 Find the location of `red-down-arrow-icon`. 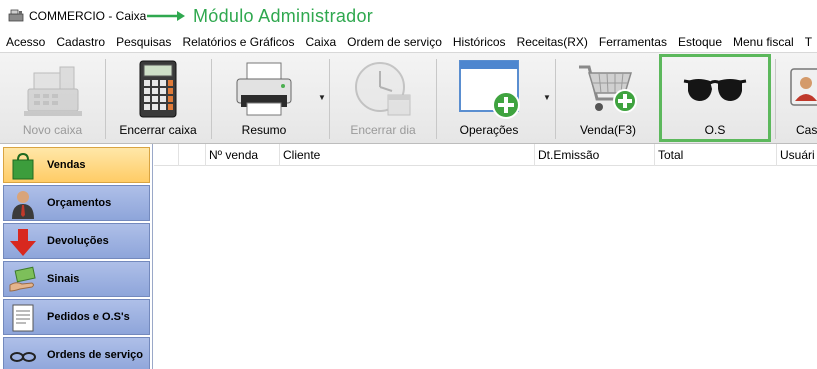

red-down-arrow-icon is located at coordinates (23, 242).